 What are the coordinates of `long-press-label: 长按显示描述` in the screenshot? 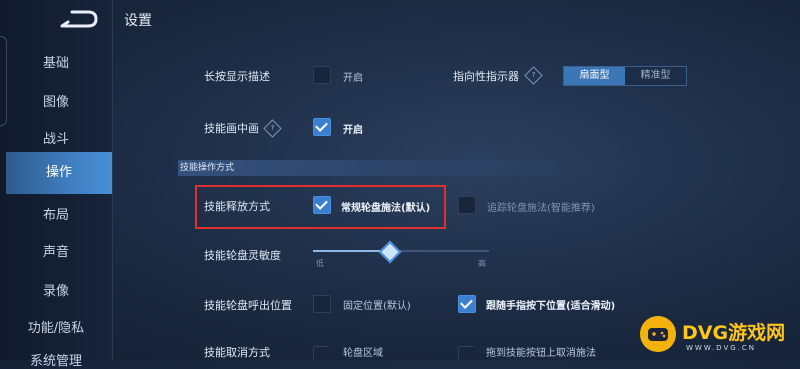 It's located at (237, 76).